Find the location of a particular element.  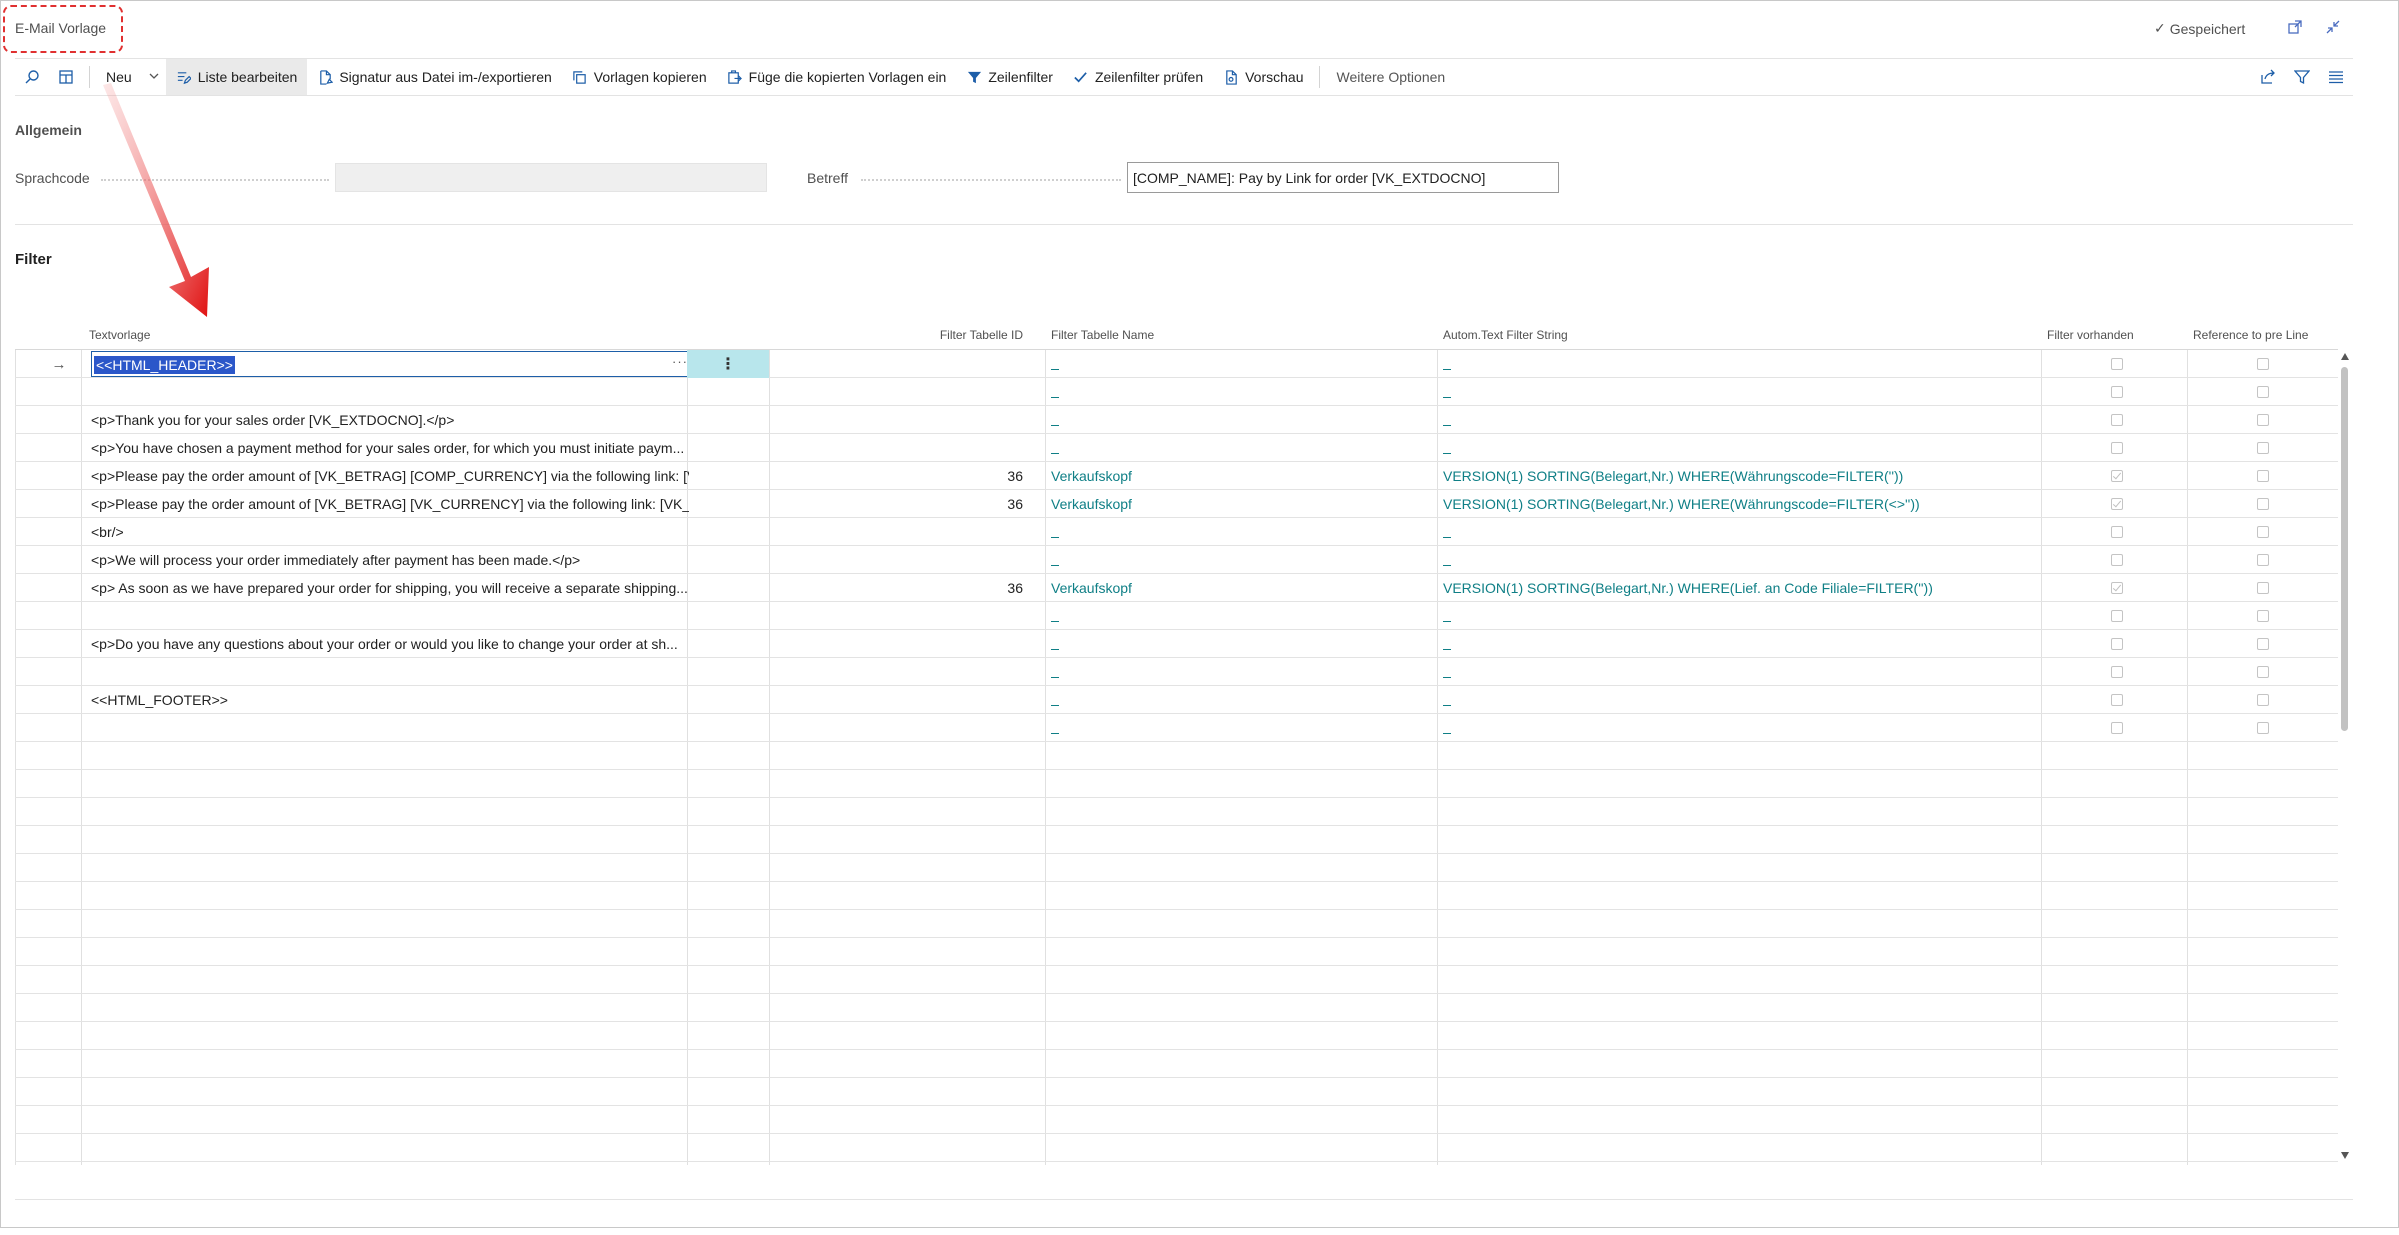

share-button is located at coordinates (2268, 77).